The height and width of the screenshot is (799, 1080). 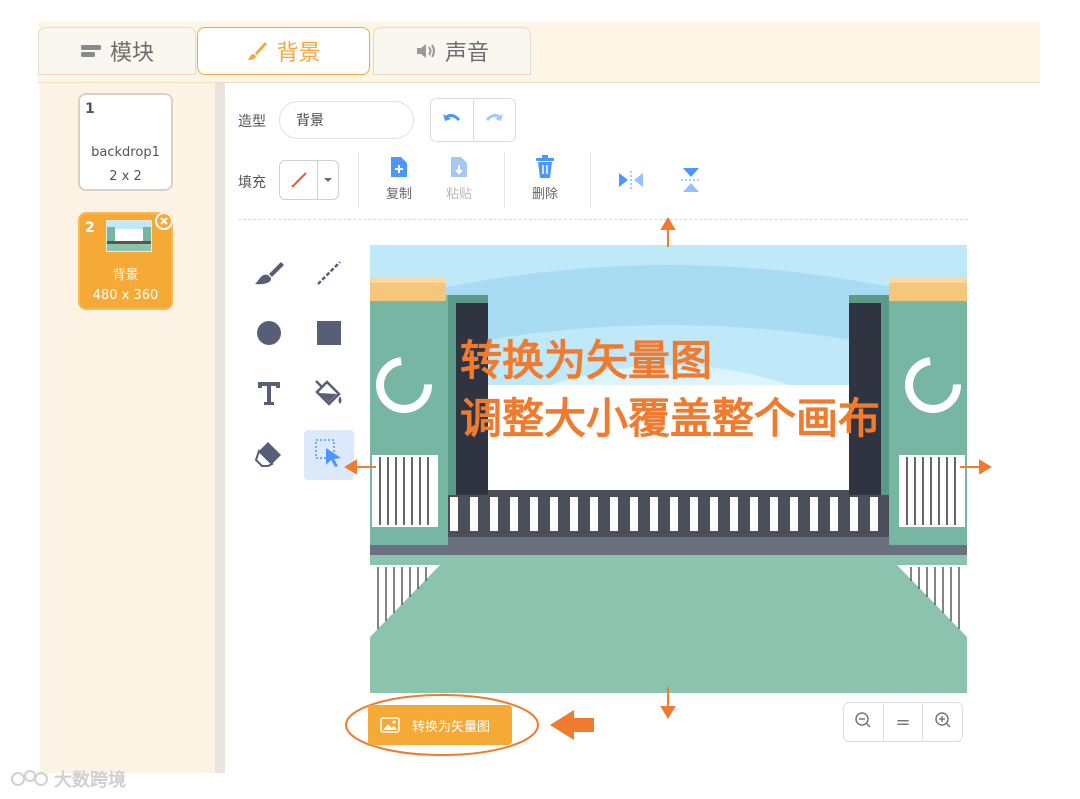 What do you see at coordinates (125, 142) in the screenshot?
I see `backdrop-thumbnail-1: 1 backdrop1 2 x 2` at bounding box center [125, 142].